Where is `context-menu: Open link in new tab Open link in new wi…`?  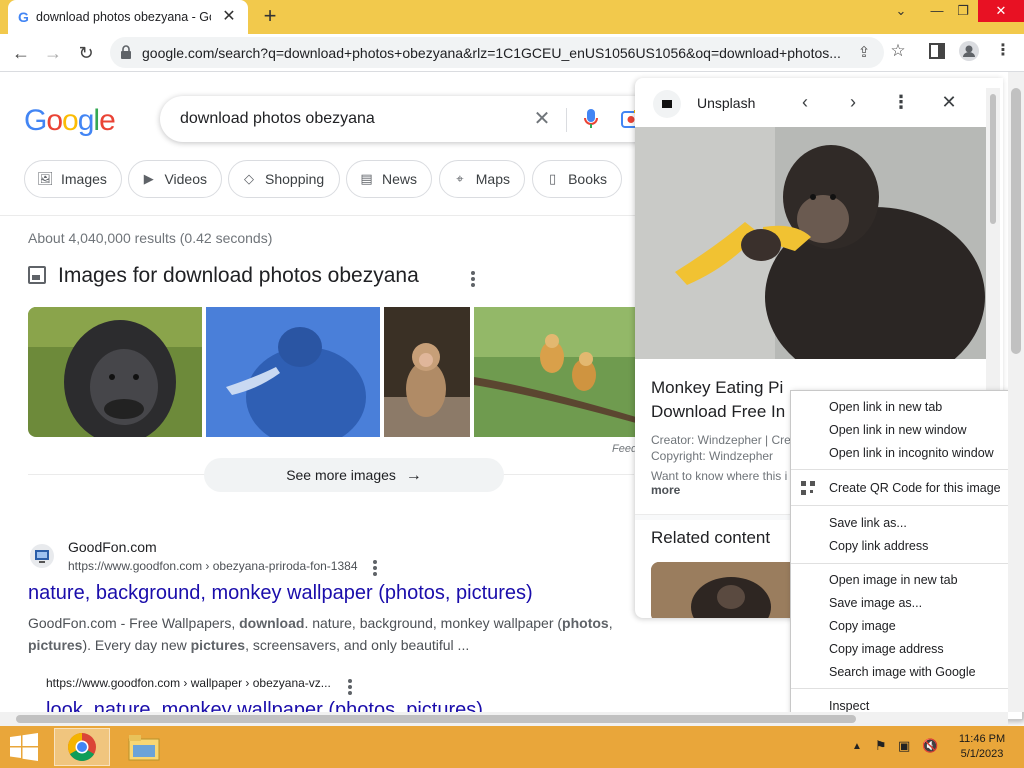 context-menu: Open link in new tab Open link in new wi… is located at coordinates (906, 555).